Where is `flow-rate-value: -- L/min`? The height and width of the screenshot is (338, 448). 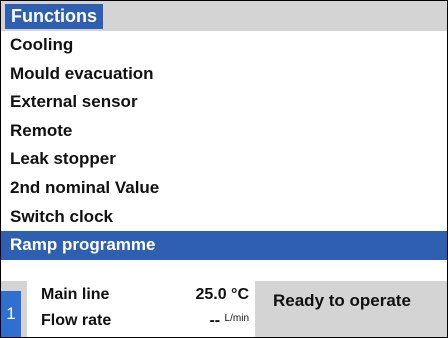 flow-rate-value: -- L/min is located at coordinates (229, 320).